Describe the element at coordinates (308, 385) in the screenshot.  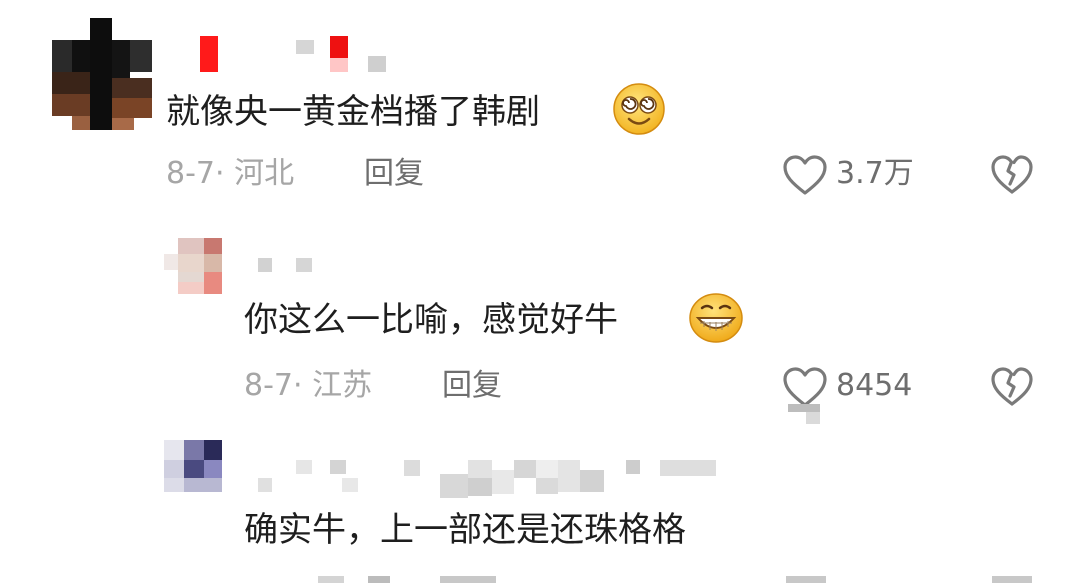
I see `comment-date-location: 8-7· 江苏` at that location.